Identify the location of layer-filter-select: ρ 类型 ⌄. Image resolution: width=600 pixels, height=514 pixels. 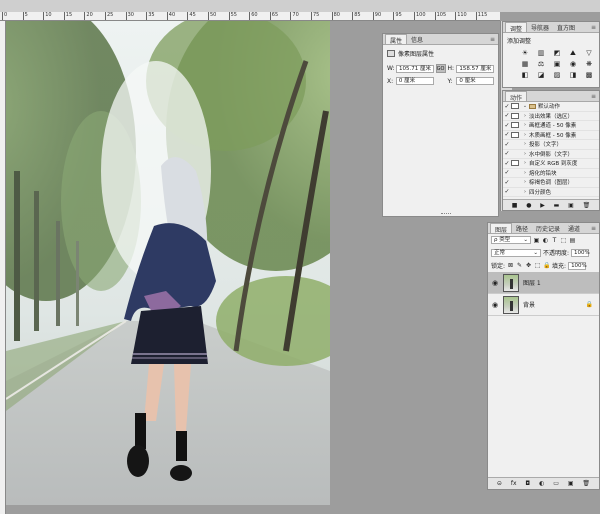
(511, 240).